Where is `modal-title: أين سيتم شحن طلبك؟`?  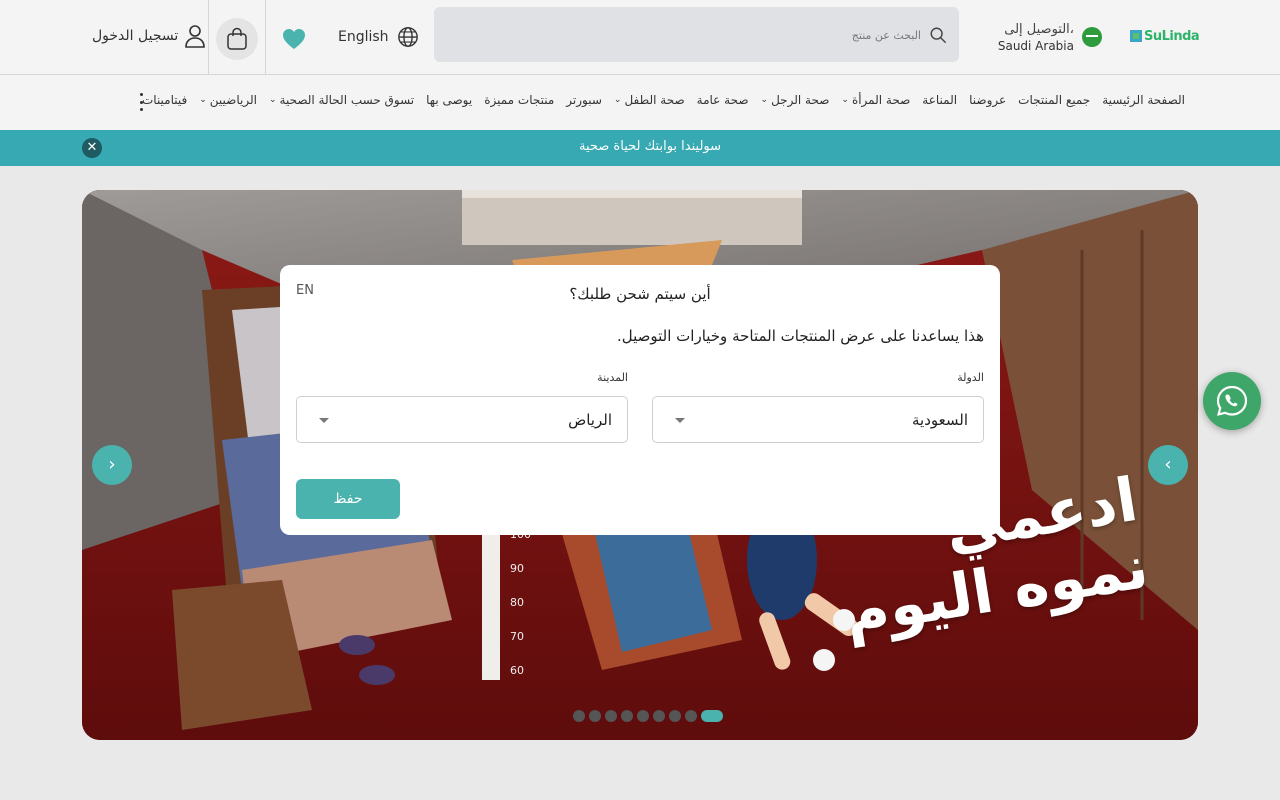 modal-title: أين سيتم شحن طلبك؟ is located at coordinates (640, 294).